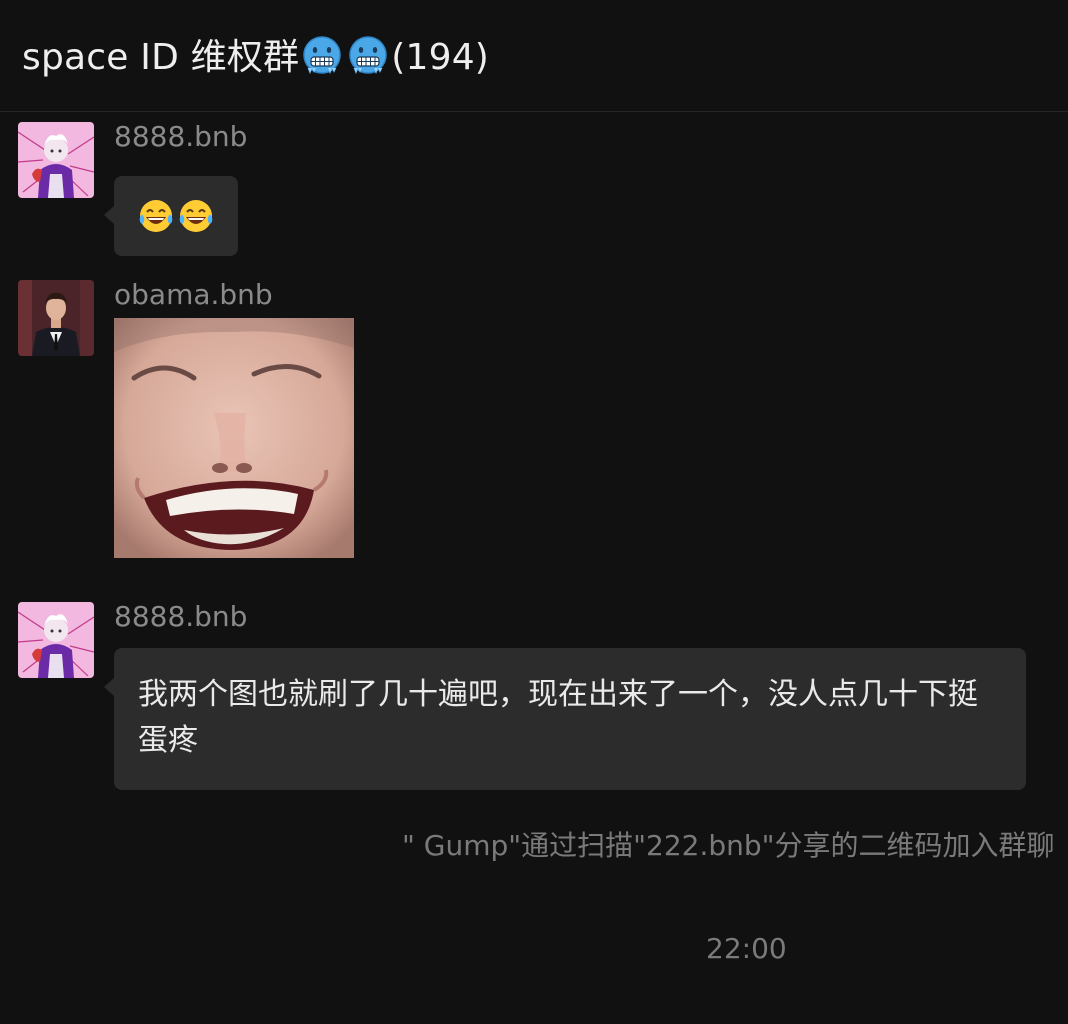  What do you see at coordinates (746, 948) in the screenshot?
I see `message-timestamp: 22:00` at bounding box center [746, 948].